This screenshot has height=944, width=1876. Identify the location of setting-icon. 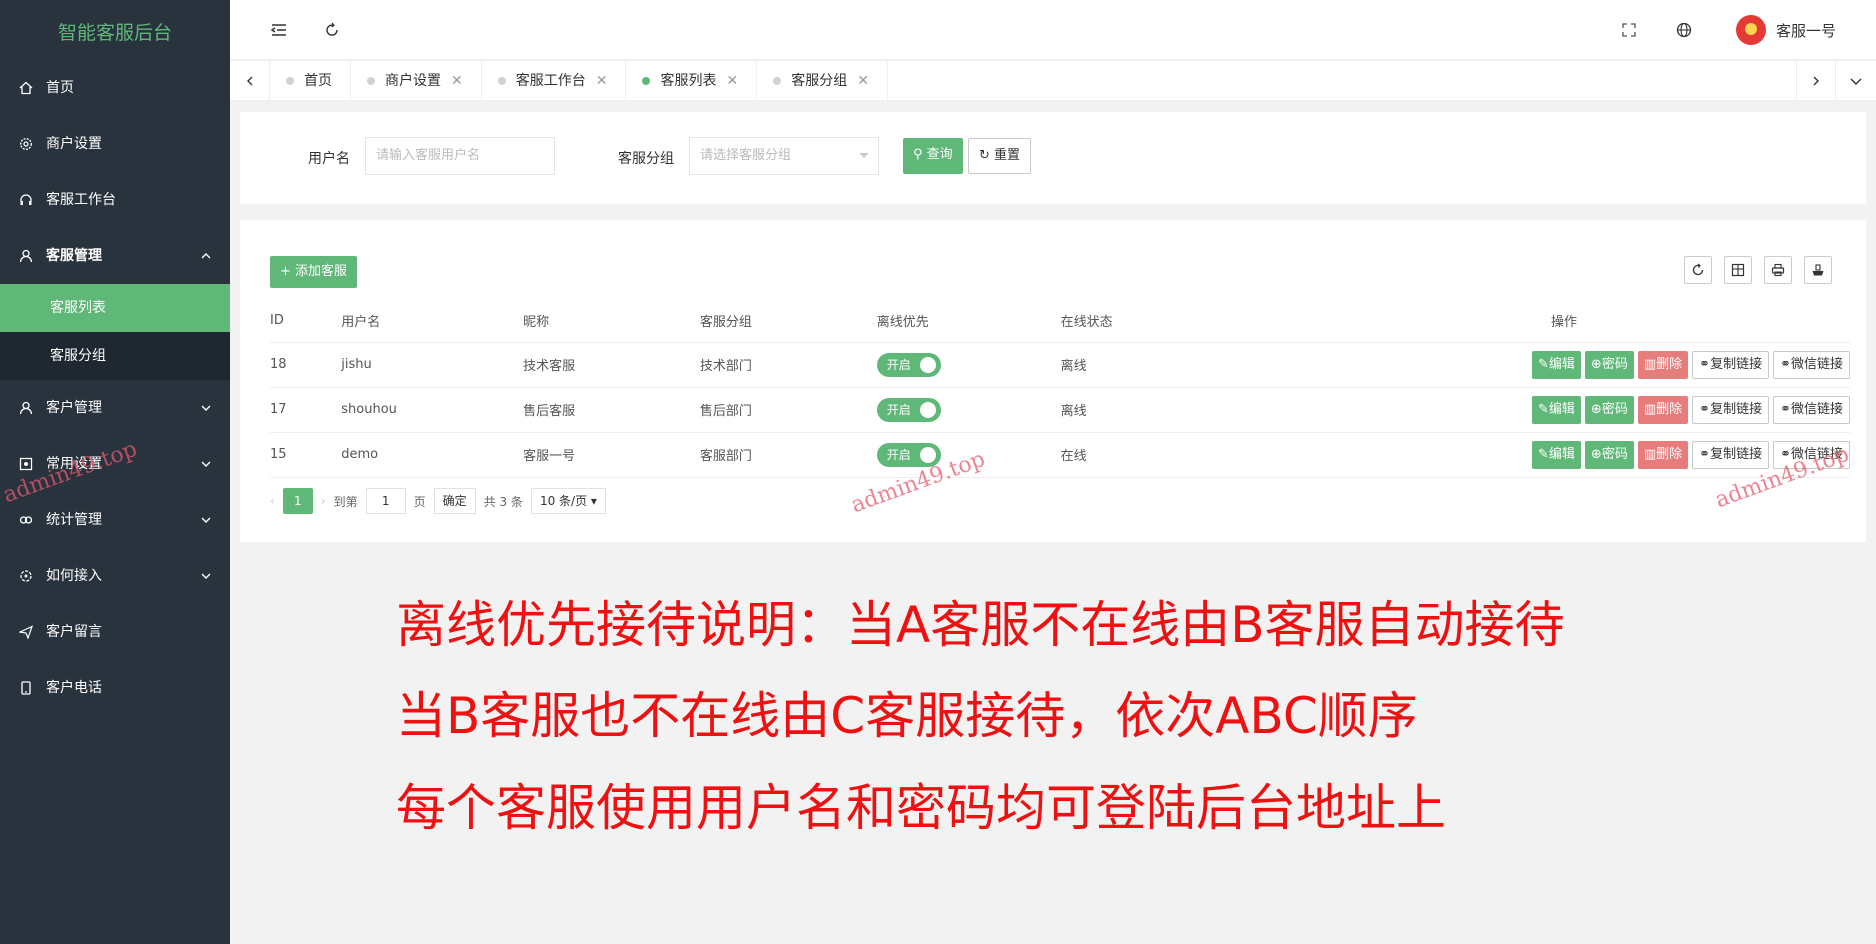
(26, 464).